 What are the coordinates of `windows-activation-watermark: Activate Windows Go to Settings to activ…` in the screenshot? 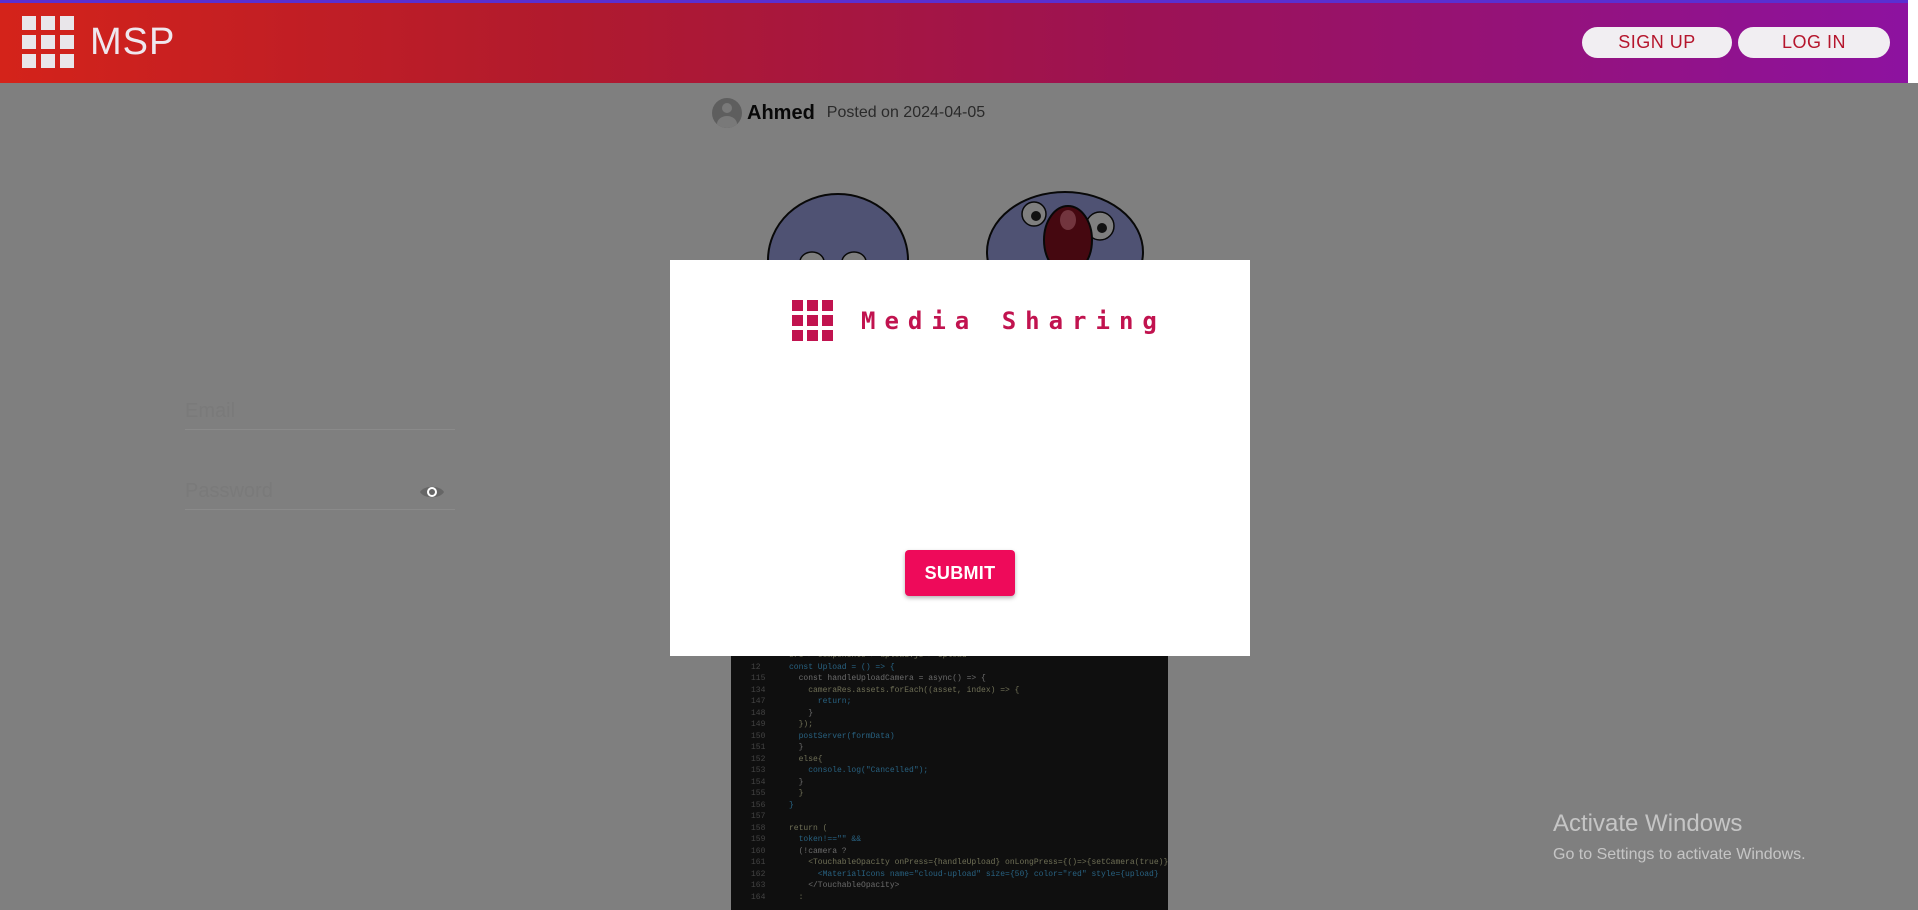 It's located at (1679, 837).